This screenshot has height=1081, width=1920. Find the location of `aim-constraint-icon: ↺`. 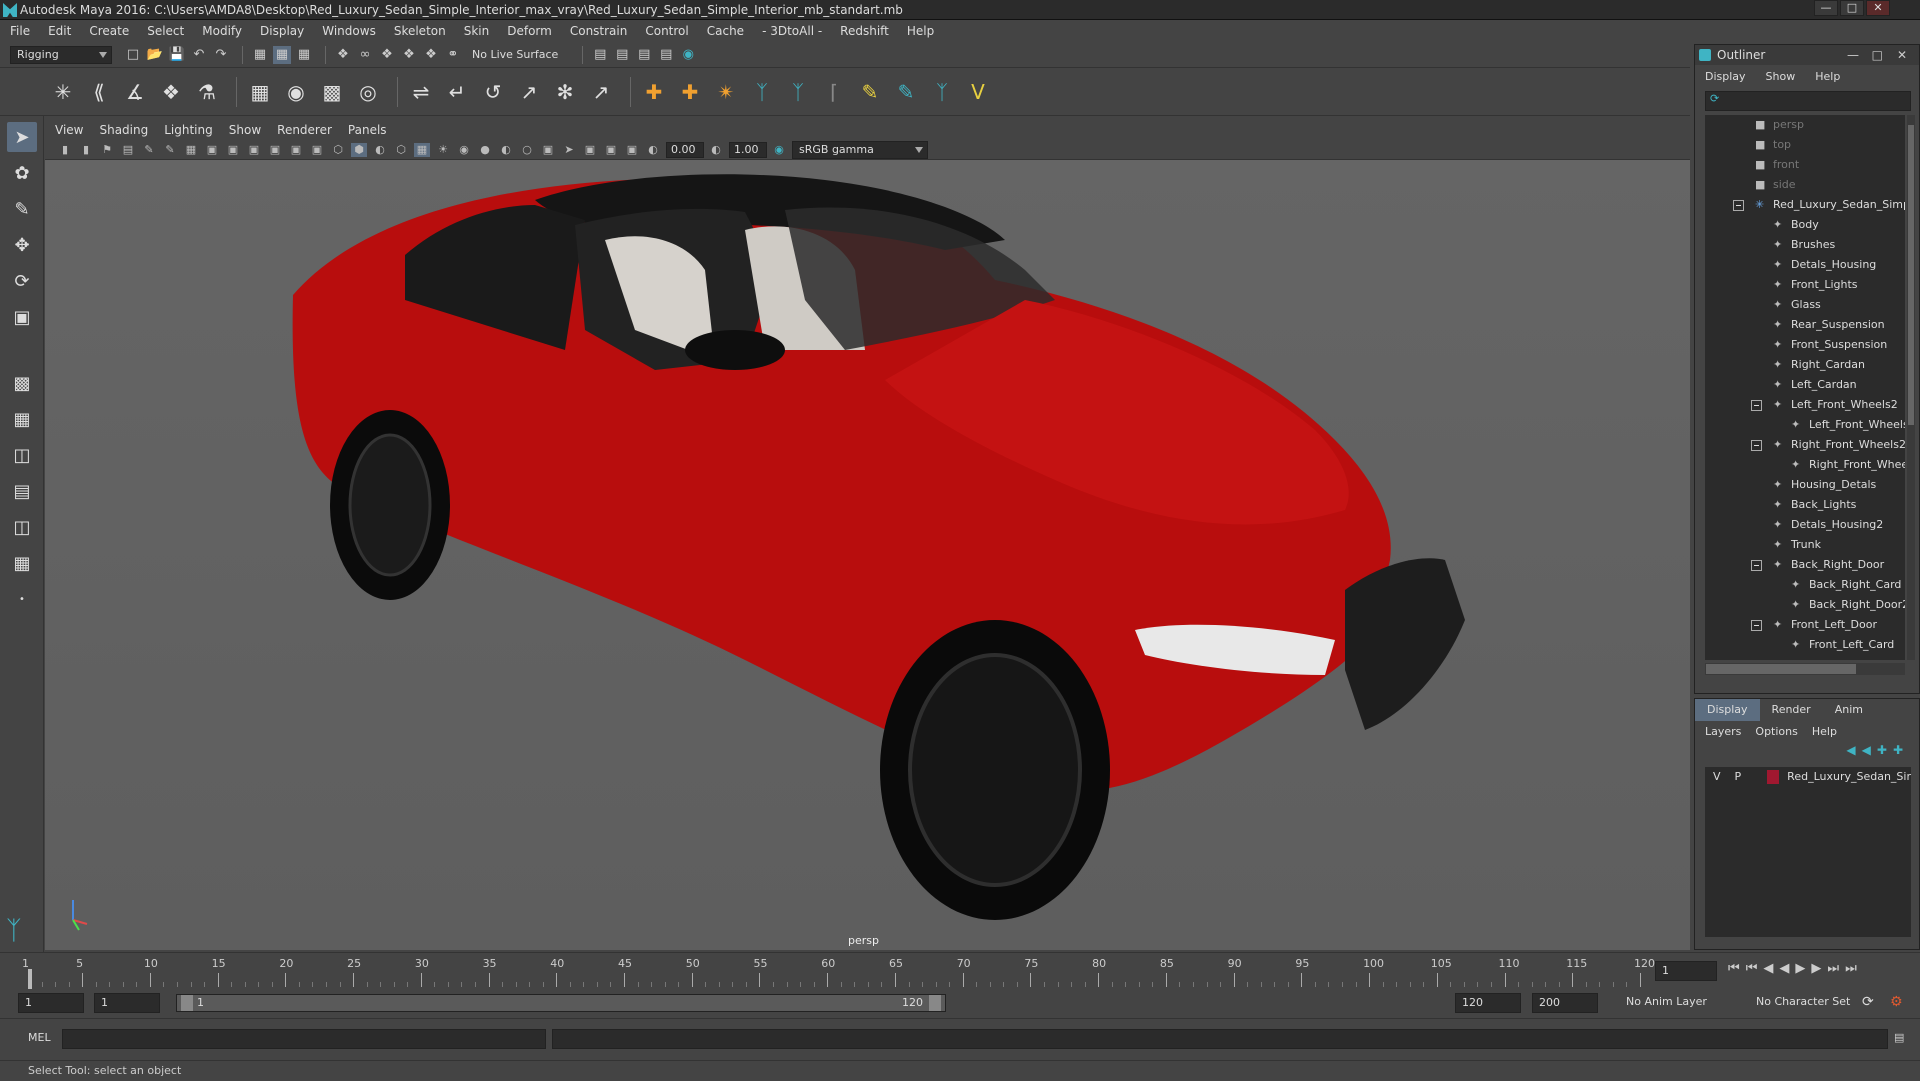

aim-constraint-icon: ↺ is located at coordinates (493, 92).